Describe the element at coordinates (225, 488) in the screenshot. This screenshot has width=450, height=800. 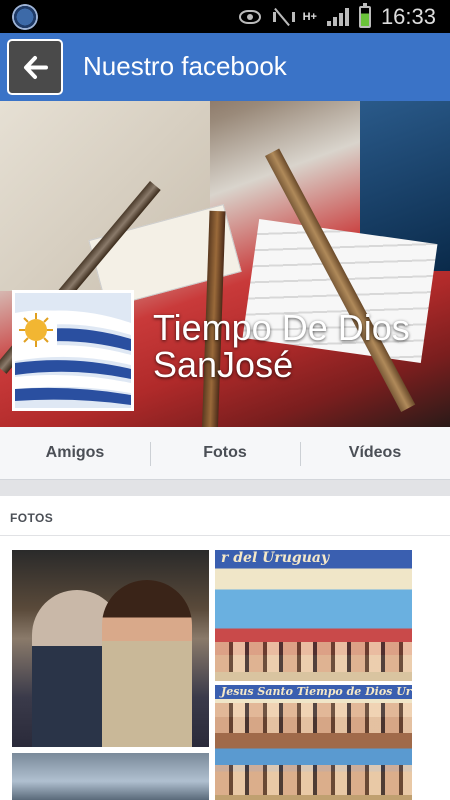
I see `section-divider` at that location.